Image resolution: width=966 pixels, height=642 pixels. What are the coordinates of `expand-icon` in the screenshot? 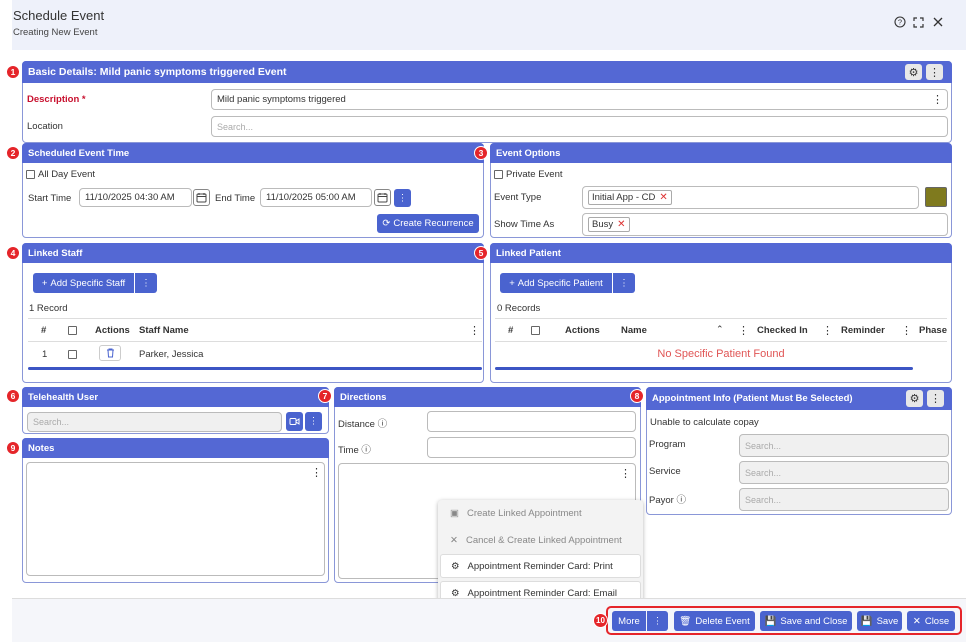 It's located at (918, 22).